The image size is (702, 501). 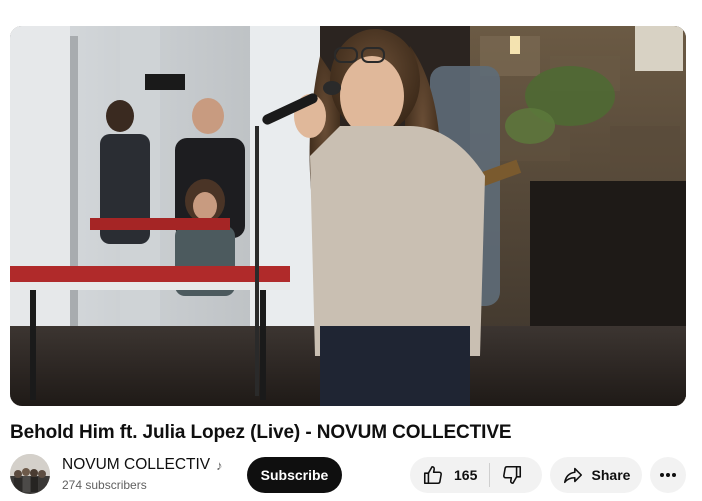 What do you see at coordinates (573, 475) in the screenshot?
I see `share-arrow-icon` at bounding box center [573, 475].